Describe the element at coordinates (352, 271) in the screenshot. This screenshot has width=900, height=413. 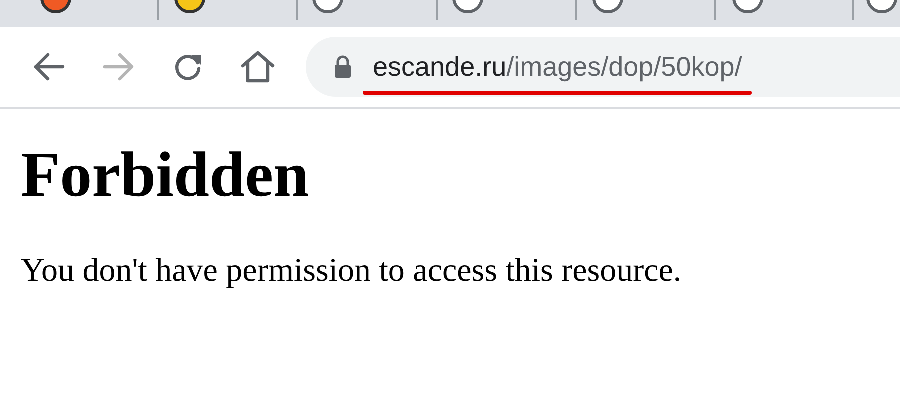
I see `error-message: You don't have permission to access this resource.` at that location.